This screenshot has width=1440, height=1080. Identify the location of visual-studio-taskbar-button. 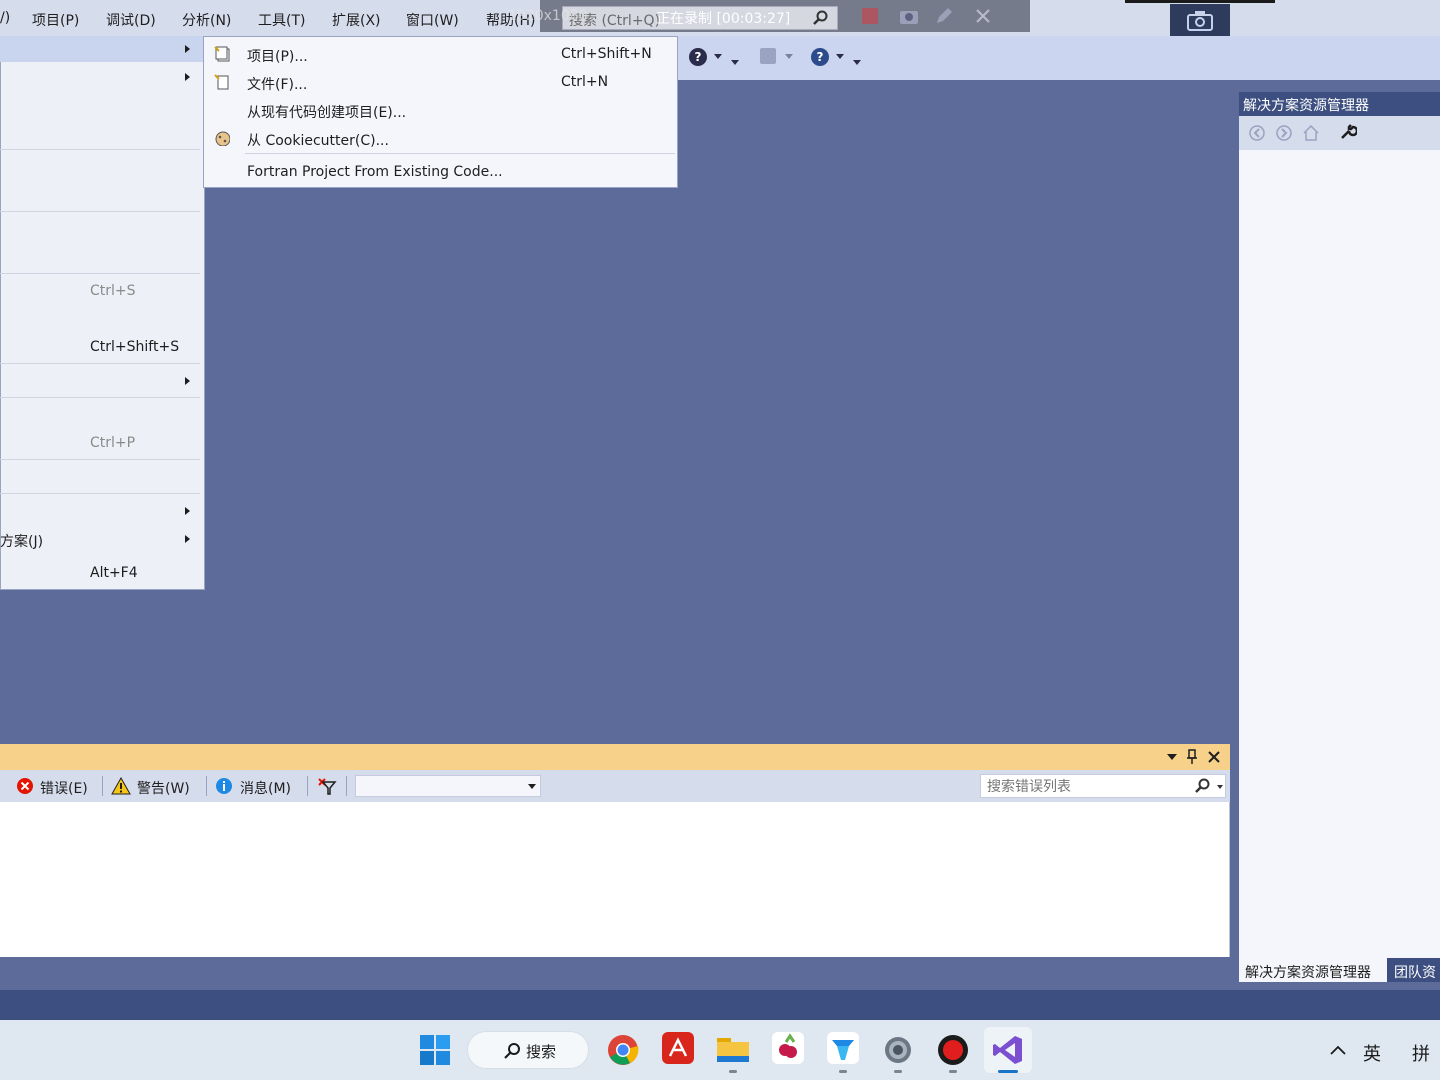
(1008, 1050).